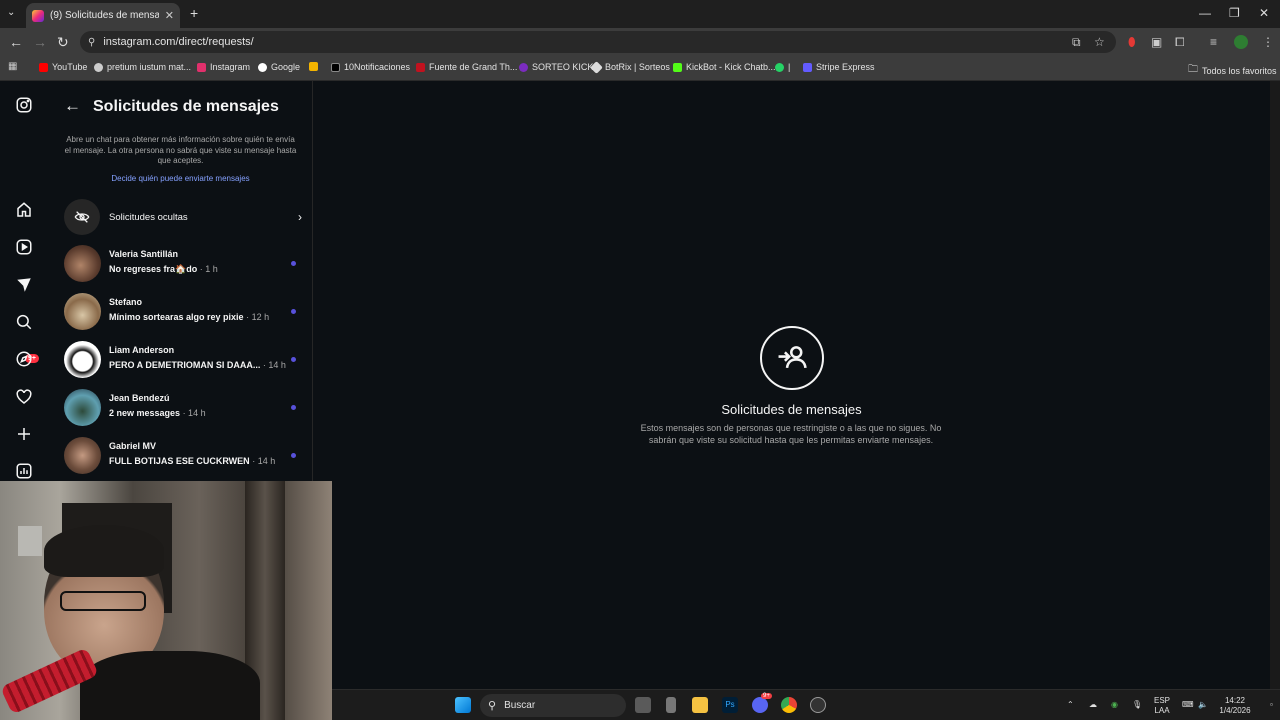 The height and width of the screenshot is (720, 1280). Describe the element at coordinates (643, 705) in the screenshot. I see `task-view-icon` at that location.